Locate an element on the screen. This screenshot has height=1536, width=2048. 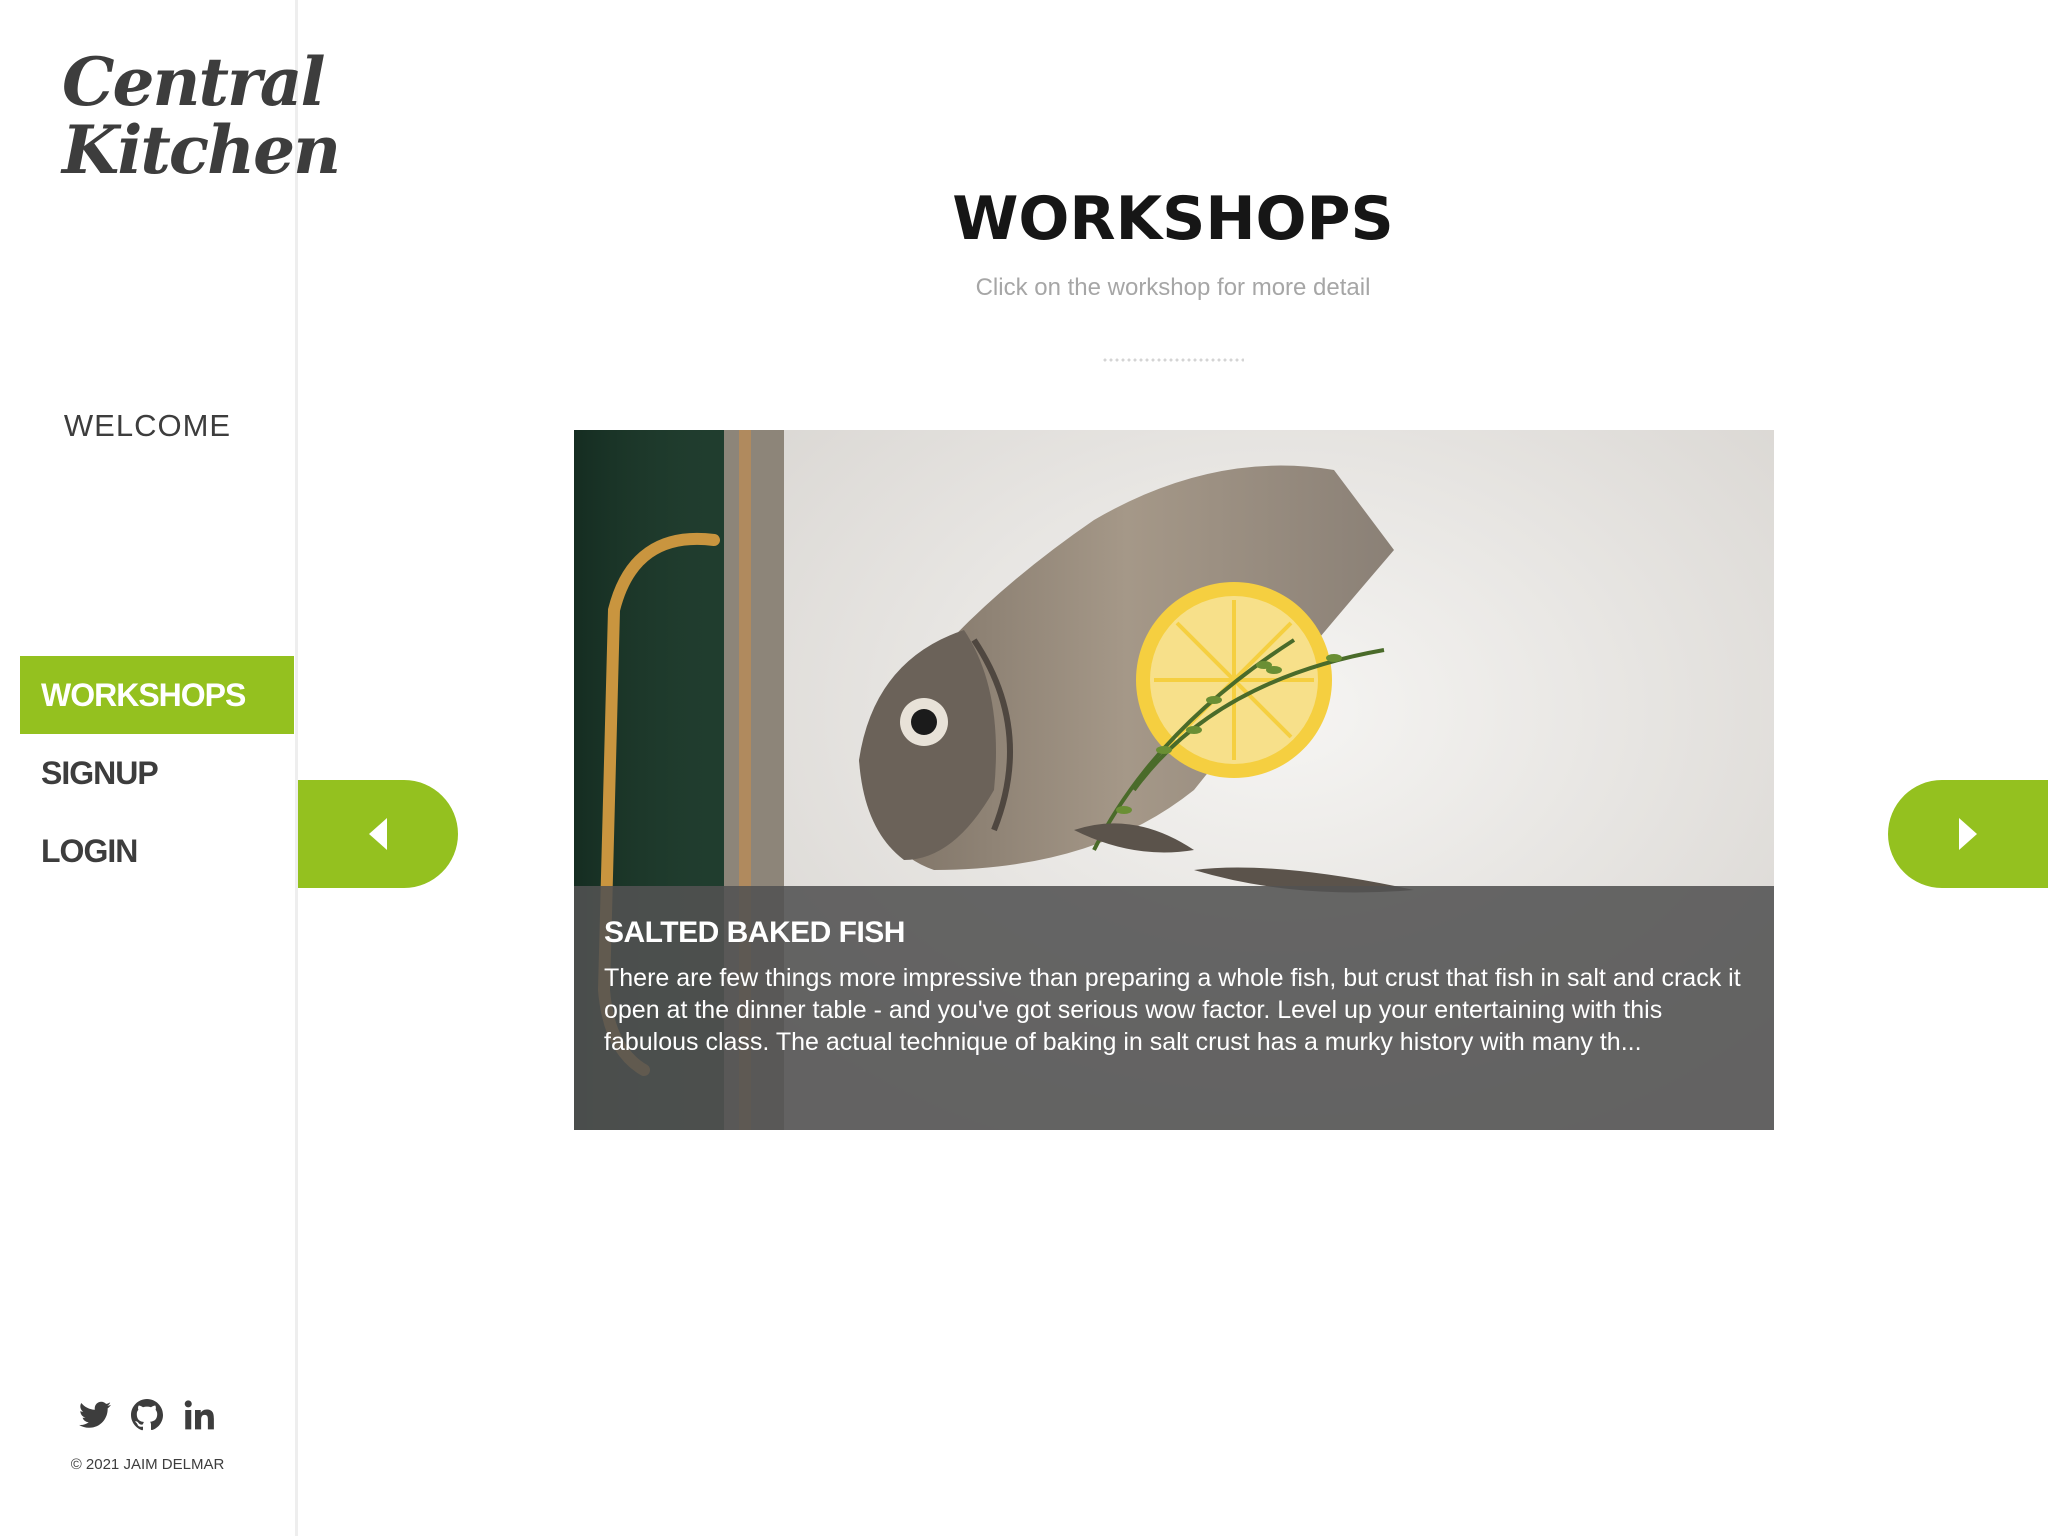
nav-item-workshops: WORKSHOPS is located at coordinates (157, 695).